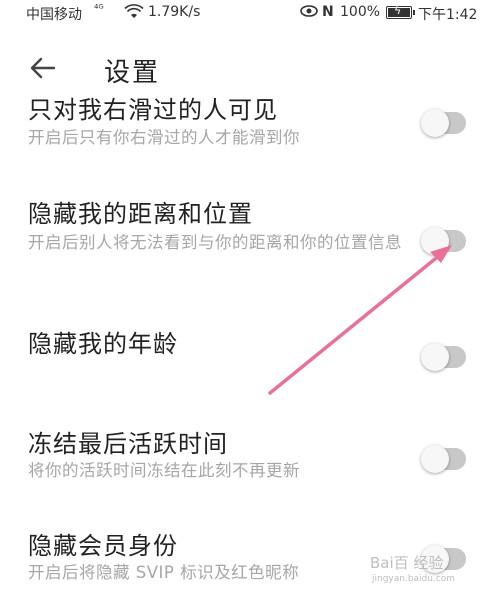  What do you see at coordinates (164, 470) in the screenshot?
I see `setting-description: 将你的活跃时间冻结在此刻不再更新` at bounding box center [164, 470].